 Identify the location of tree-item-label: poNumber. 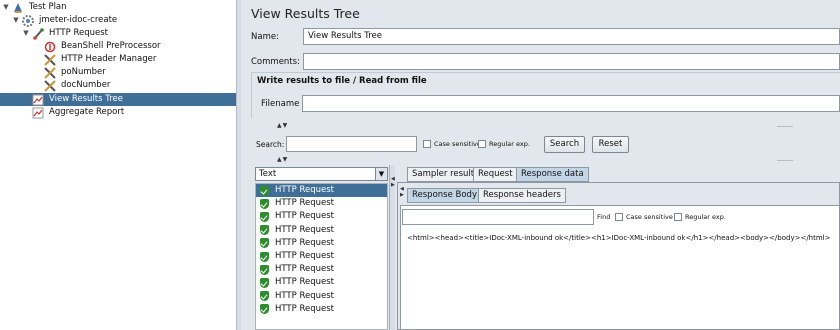
(83, 72).